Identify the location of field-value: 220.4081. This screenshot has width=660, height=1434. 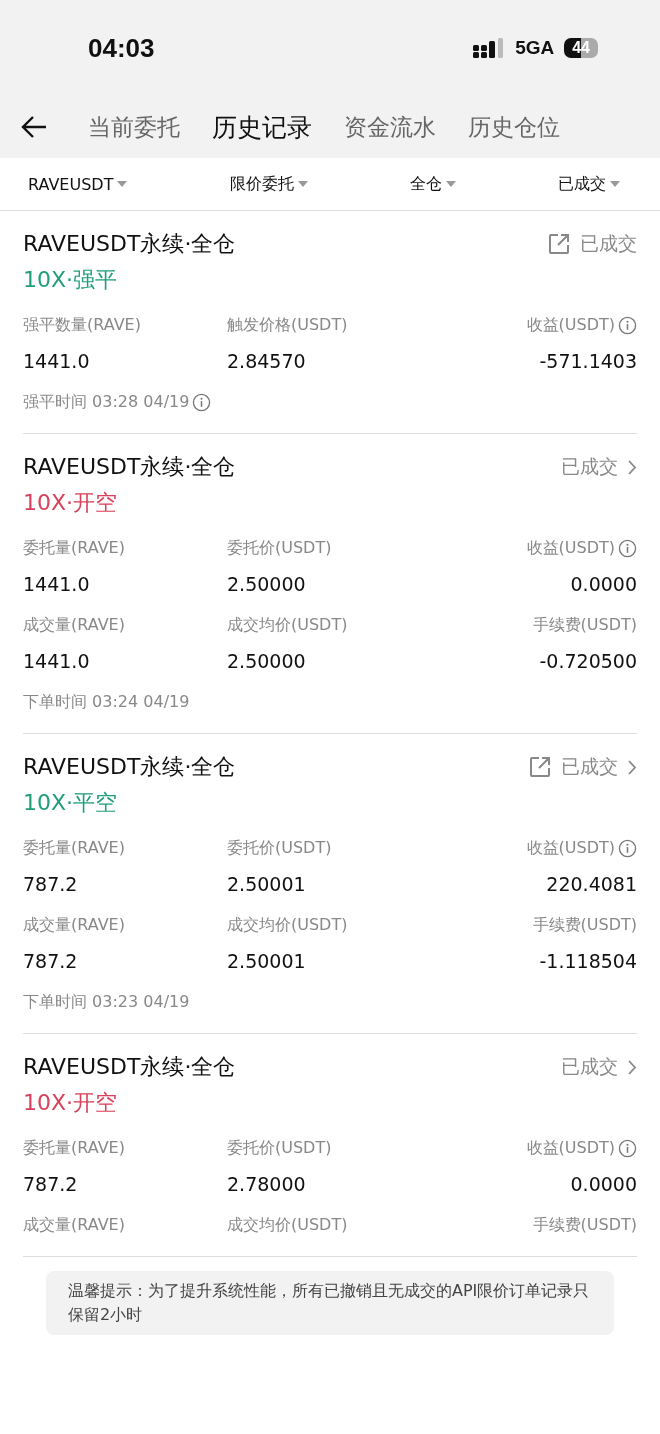
(591, 884).